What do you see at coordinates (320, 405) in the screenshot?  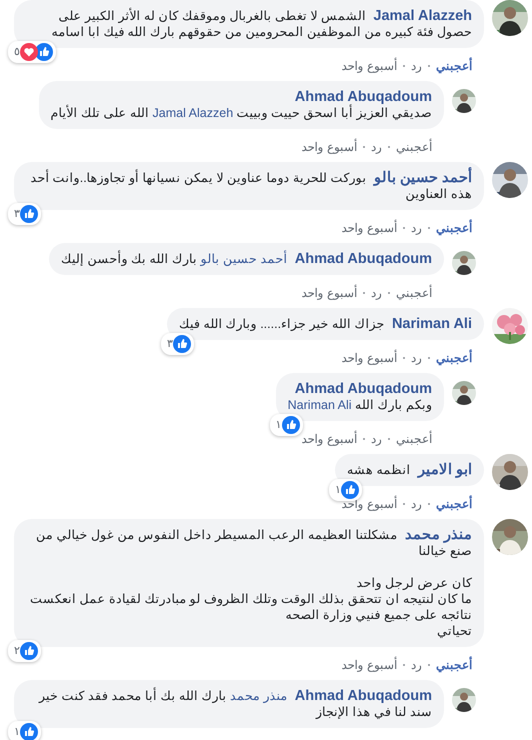 I see `mention-link: Nariman Ali` at bounding box center [320, 405].